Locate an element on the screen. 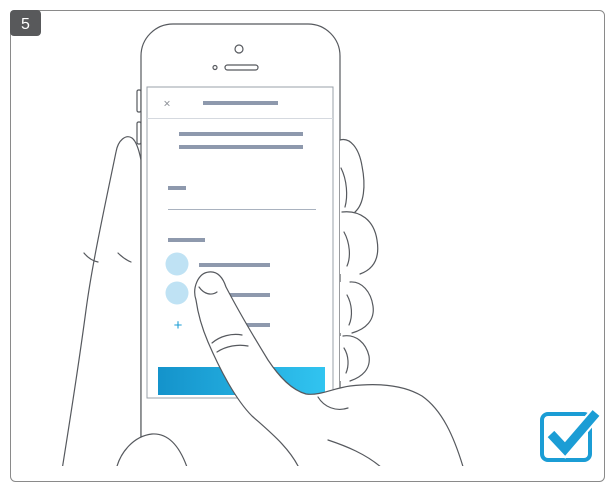 The image size is (614, 490). step-badge: 5 is located at coordinates (25, 23).